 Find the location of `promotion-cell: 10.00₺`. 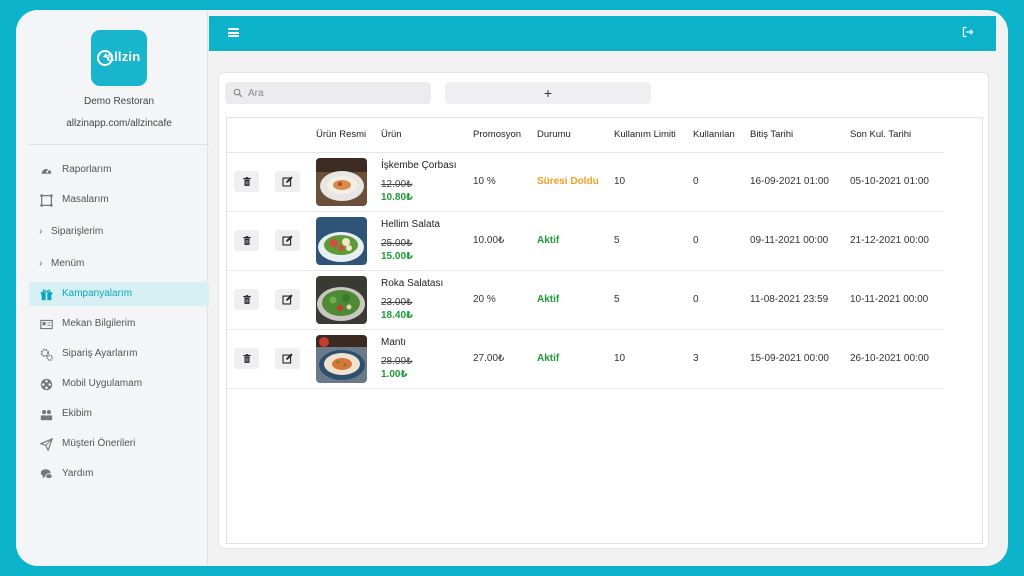

promotion-cell: 10.00₺ is located at coordinates (505, 241).